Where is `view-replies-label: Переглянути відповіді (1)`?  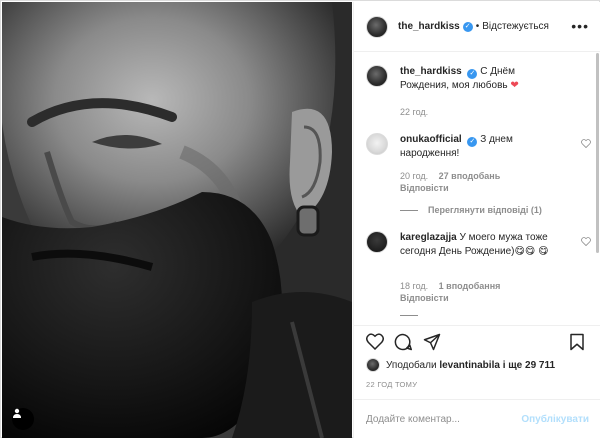 view-replies-label: Переглянути відповіді (1) is located at coordinates (485, 210).